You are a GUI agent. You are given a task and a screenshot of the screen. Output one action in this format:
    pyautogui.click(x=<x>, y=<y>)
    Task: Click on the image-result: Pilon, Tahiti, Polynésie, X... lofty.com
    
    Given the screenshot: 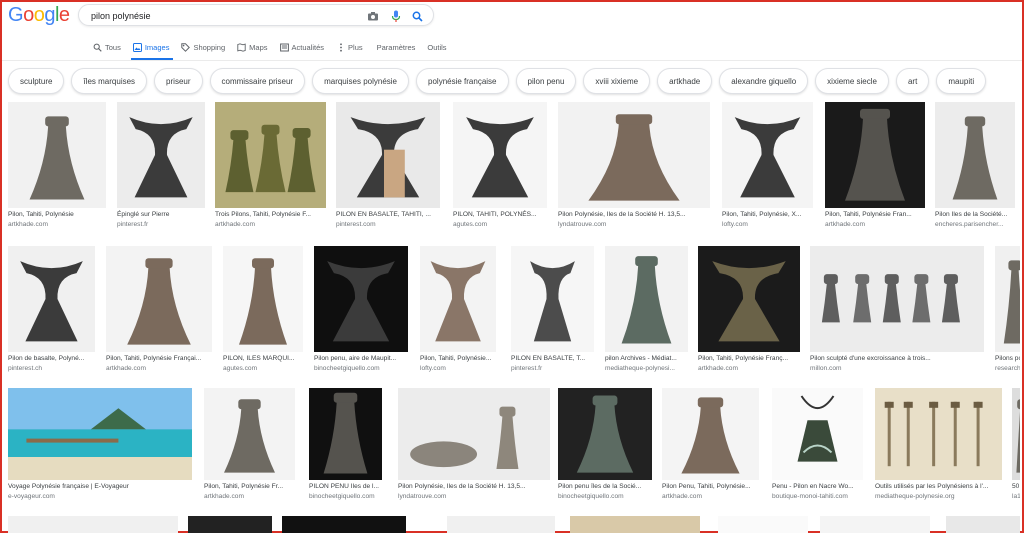 What is the action you would take?
    pyautogui.click(x=767, y=165)
    